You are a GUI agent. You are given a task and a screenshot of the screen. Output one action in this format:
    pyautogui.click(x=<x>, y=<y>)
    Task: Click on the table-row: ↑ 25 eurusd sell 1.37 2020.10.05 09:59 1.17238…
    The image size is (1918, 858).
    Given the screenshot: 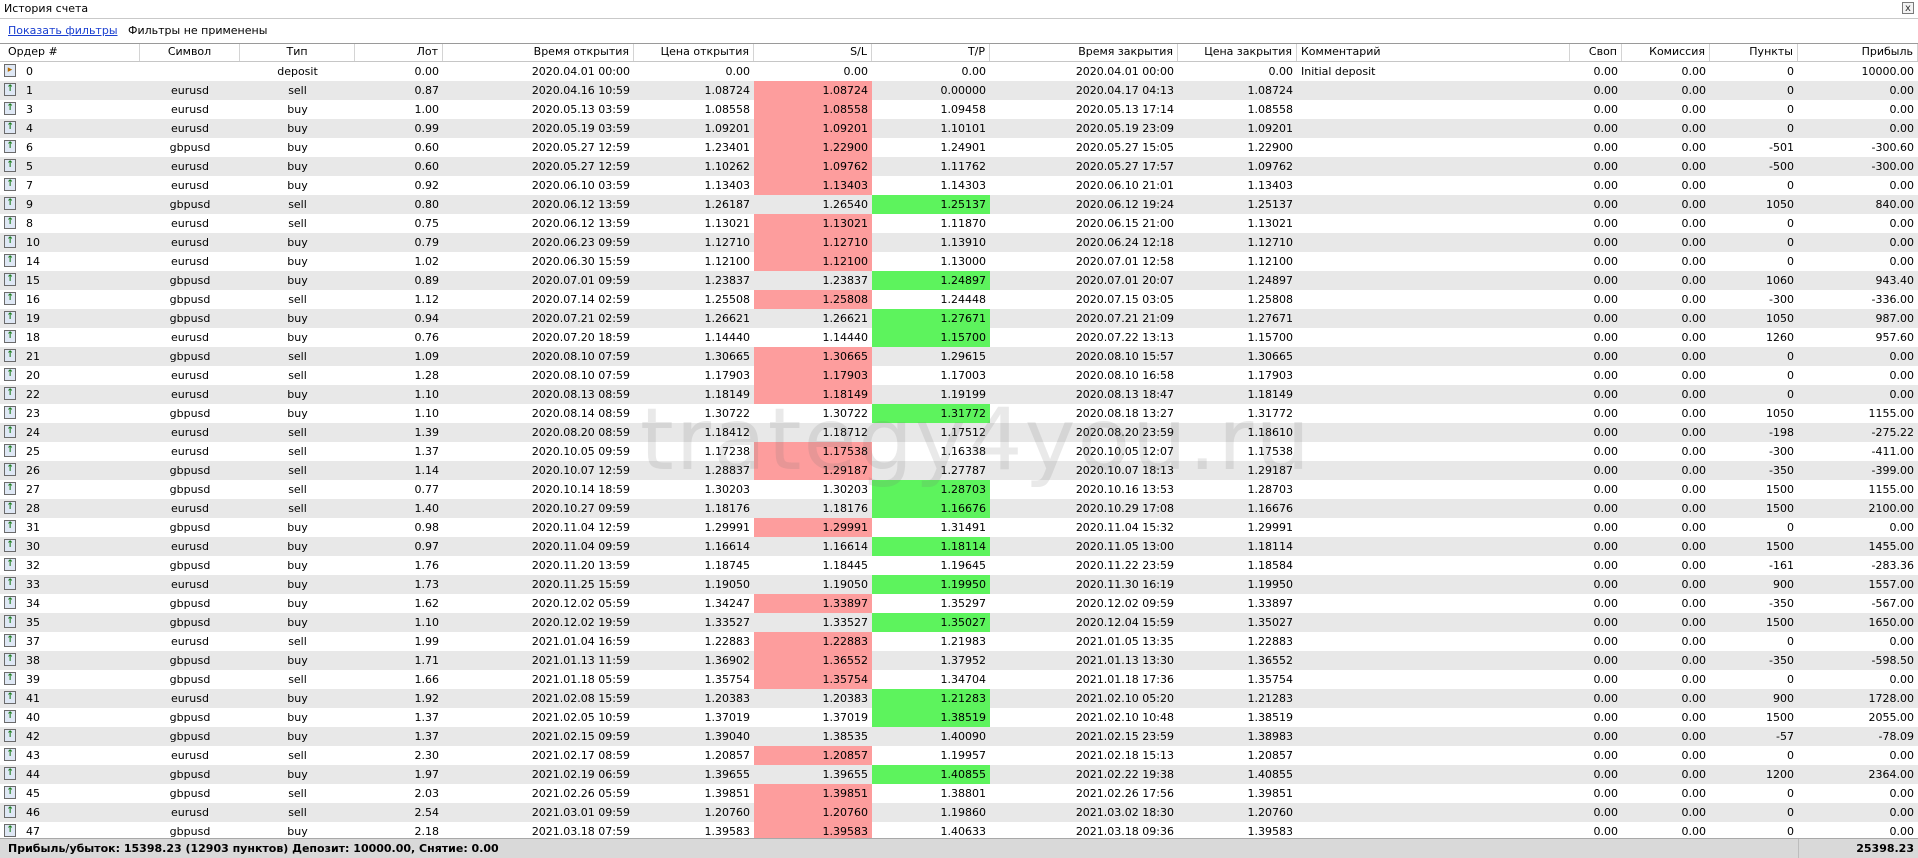 What is the action you would take?
    pyautogui.click(x=959, y=451)
    